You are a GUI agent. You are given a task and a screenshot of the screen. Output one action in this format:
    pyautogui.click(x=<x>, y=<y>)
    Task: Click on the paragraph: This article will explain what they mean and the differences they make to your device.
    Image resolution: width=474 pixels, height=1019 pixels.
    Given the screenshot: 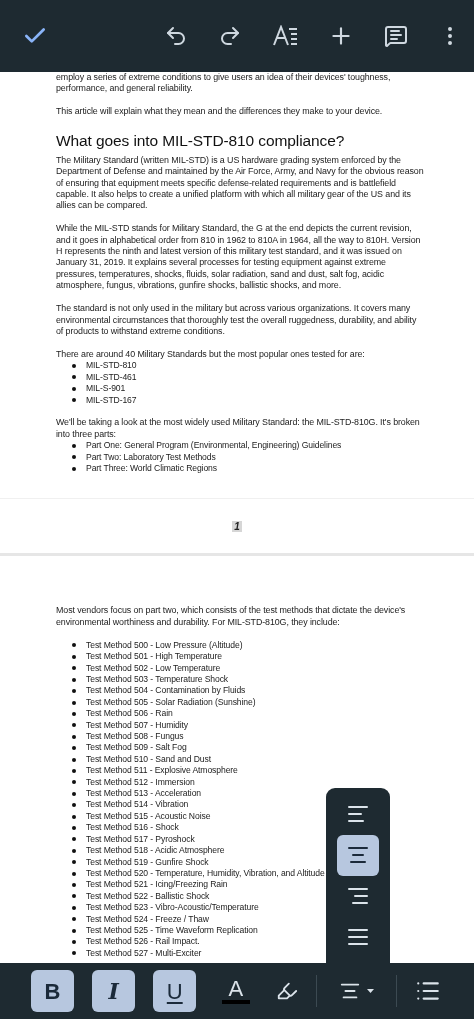 What is the action you would take?
    pyautogui.click(x=220, y=112)
    